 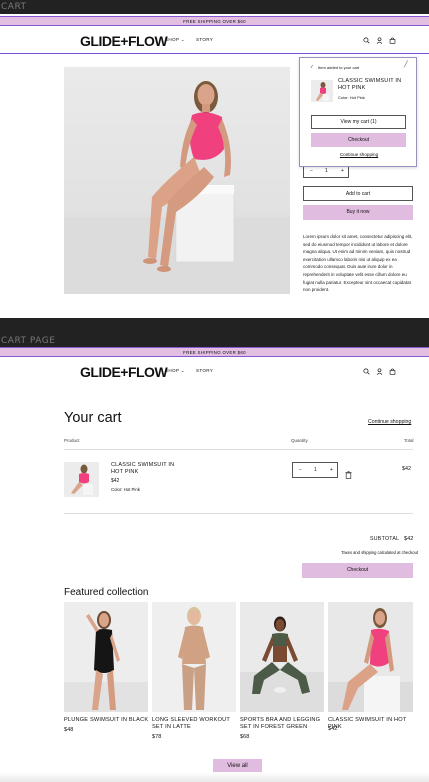 What do you see at coordinates (194, 657) in the screenshot?
I see `product-card-image-latte` at bounding box center [194, 657].